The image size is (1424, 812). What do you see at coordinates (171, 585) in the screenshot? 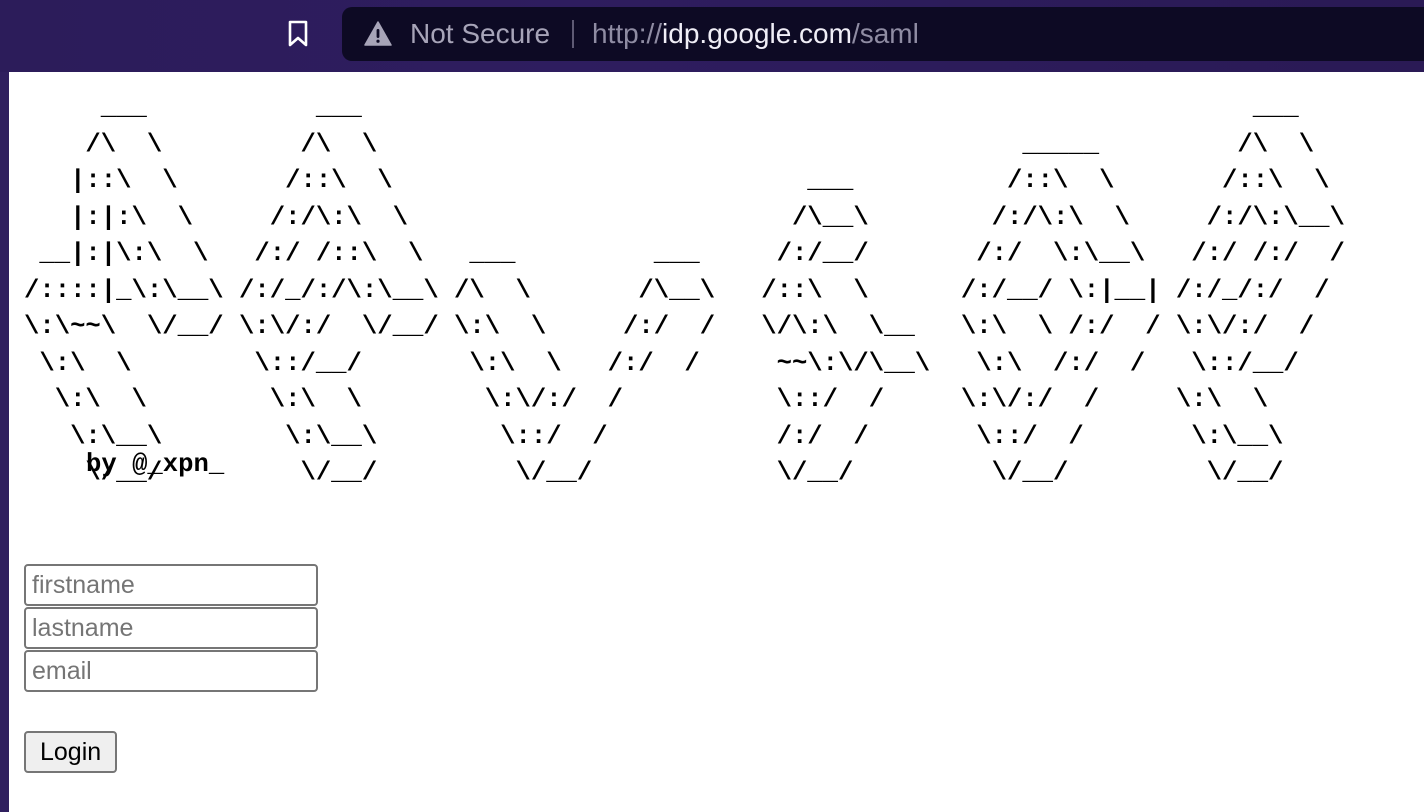
I see `firstname-field` at bounding box center [171, 585].